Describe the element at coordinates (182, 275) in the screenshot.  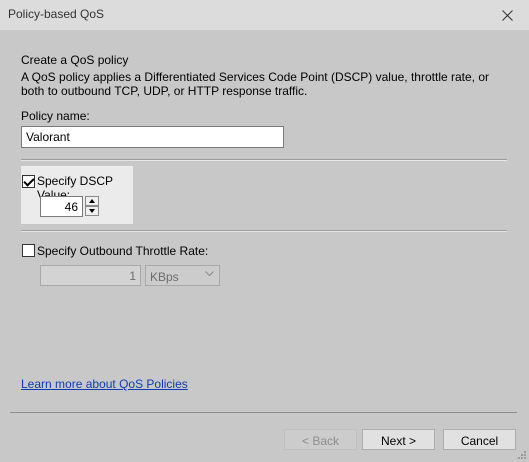
I see `throttle-unit-select: KBps` at that location.